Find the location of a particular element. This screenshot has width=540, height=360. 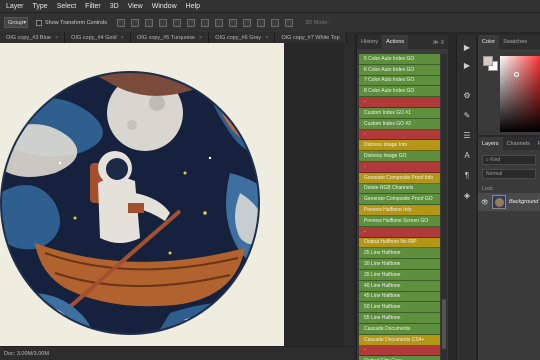

menu-filter: Filter is located at coordinates (93, 6).